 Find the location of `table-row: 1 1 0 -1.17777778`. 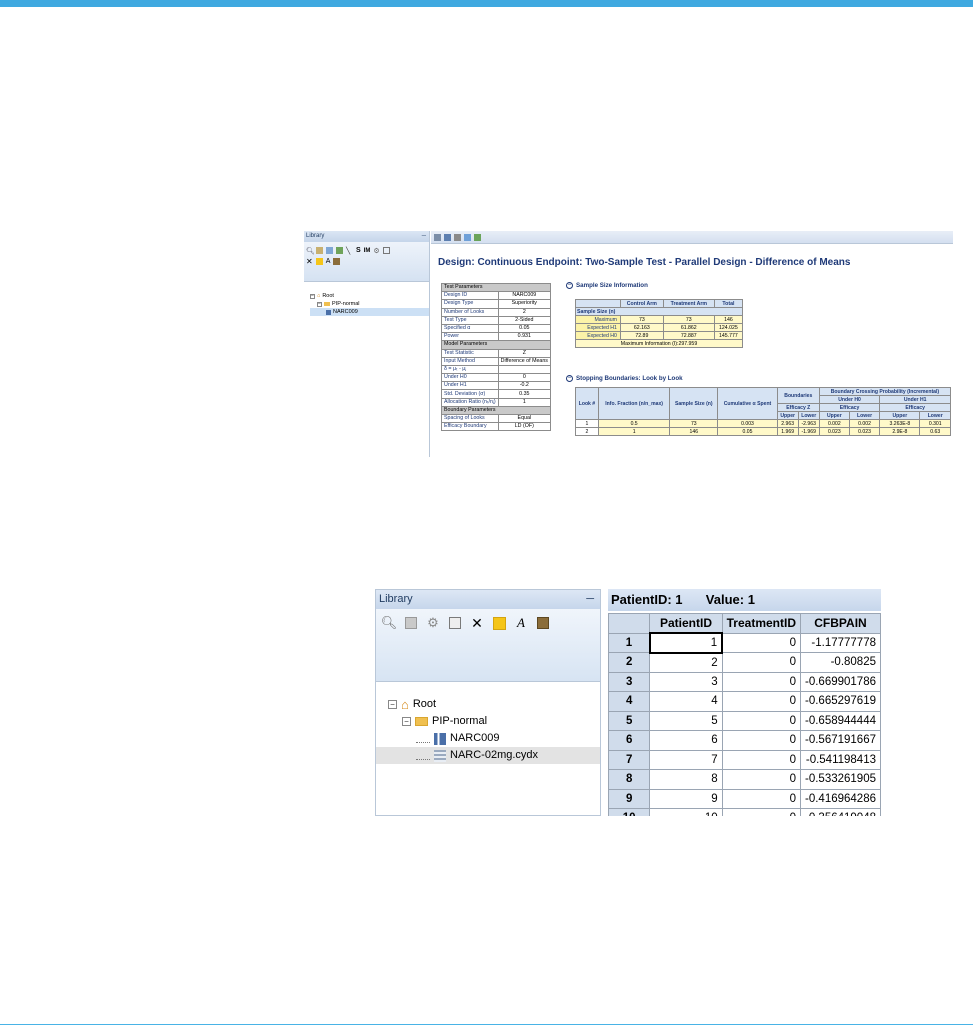

table-row: 1 1 0 -1.17777778 is located at coordinates (744, 643).